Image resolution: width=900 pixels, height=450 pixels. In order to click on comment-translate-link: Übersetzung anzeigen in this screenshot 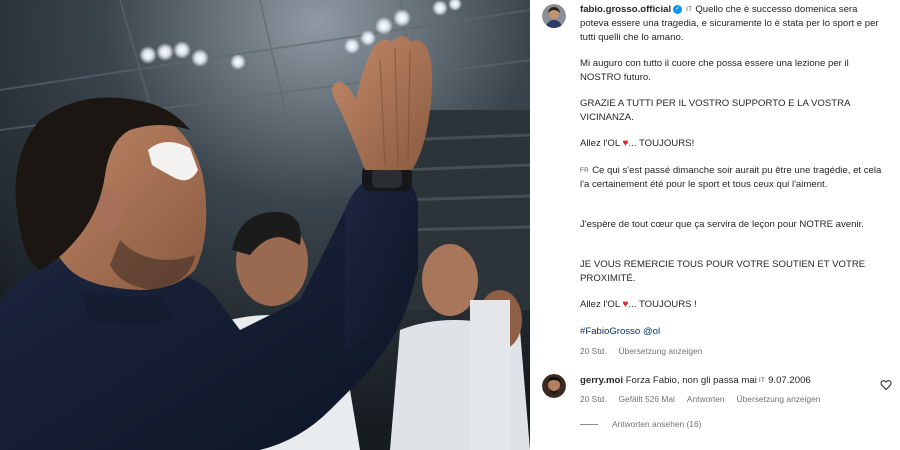, I will do `click(779, 399)`.